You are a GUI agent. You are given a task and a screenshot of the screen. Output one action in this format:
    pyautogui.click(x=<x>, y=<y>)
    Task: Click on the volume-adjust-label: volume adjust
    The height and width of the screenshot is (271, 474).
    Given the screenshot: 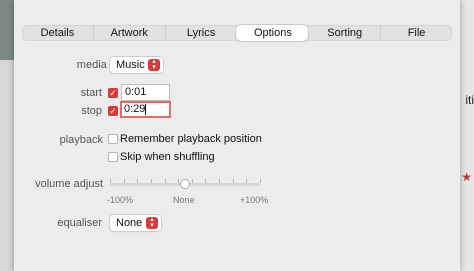 What is the action you would take?
    pyautogui.click(x=69, y=184)
    